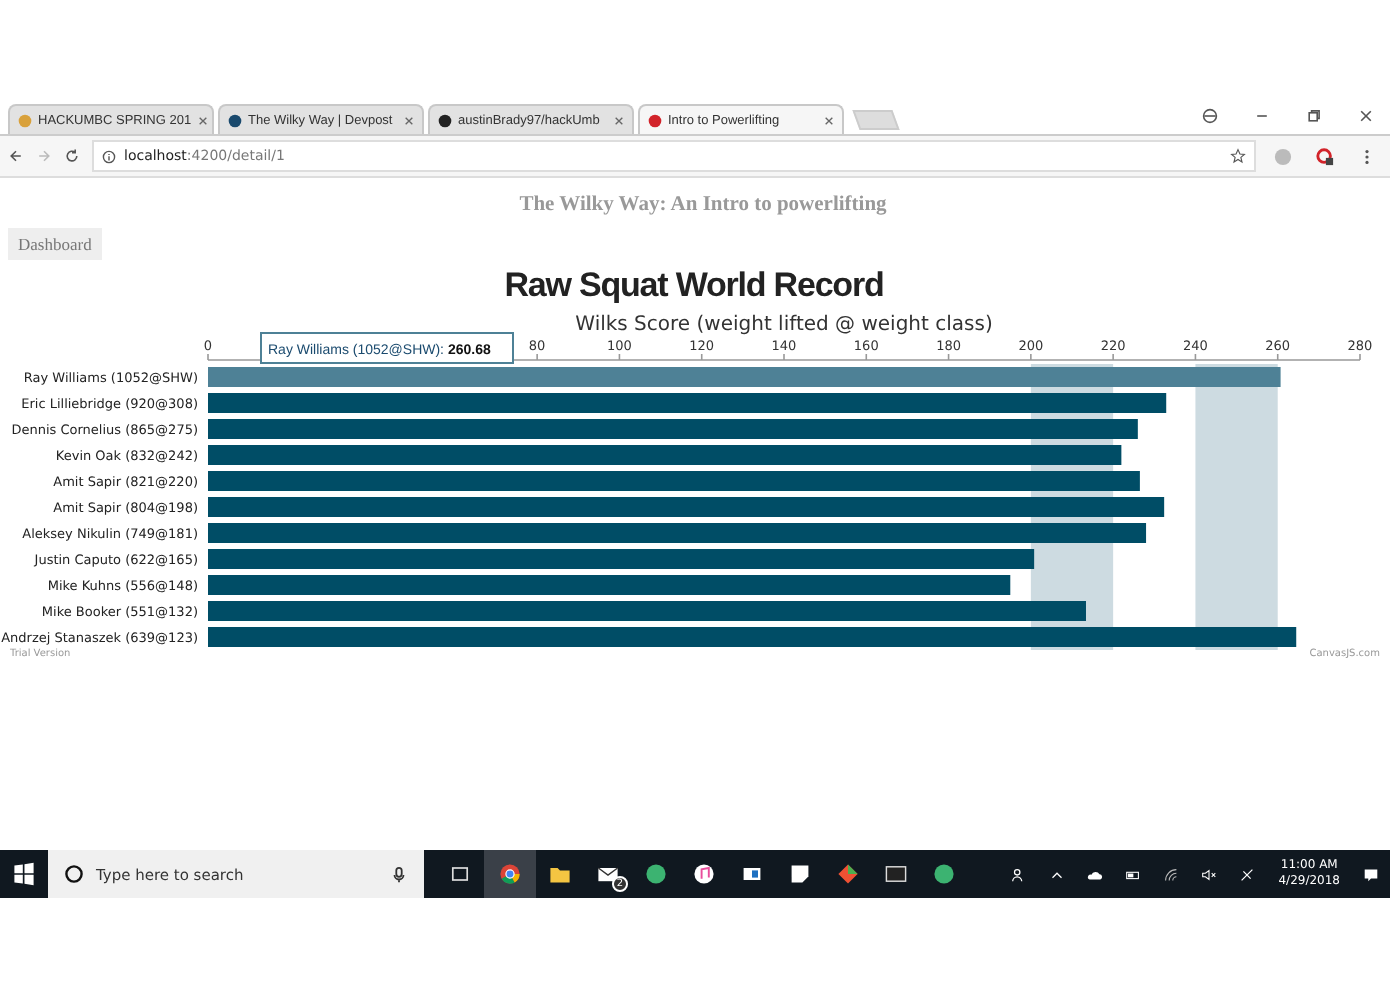 This screenshot has height=988, width=1390. What do you see at coordinates (72, 156) in the screenshot?
I see `reload-icon` at bounding box center [72, 156].